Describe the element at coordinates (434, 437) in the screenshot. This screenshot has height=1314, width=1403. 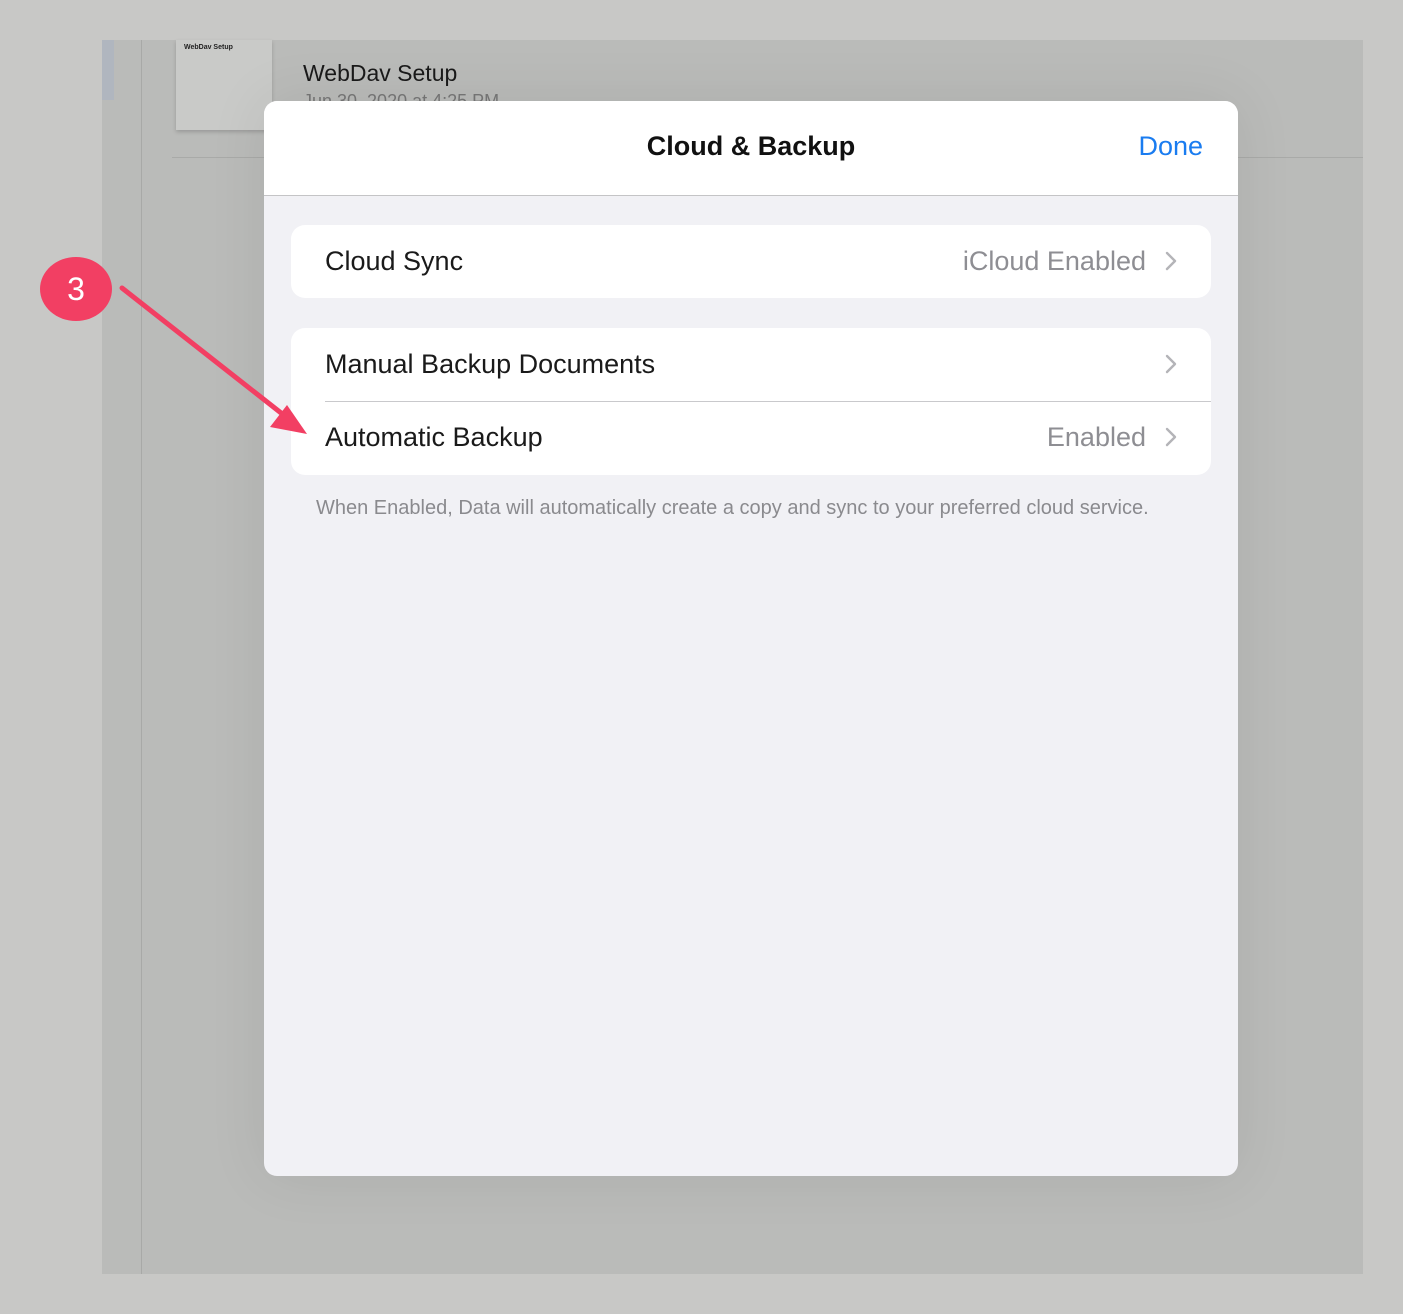
I see `automatic-backup-label: Automatic Backup` at that location.